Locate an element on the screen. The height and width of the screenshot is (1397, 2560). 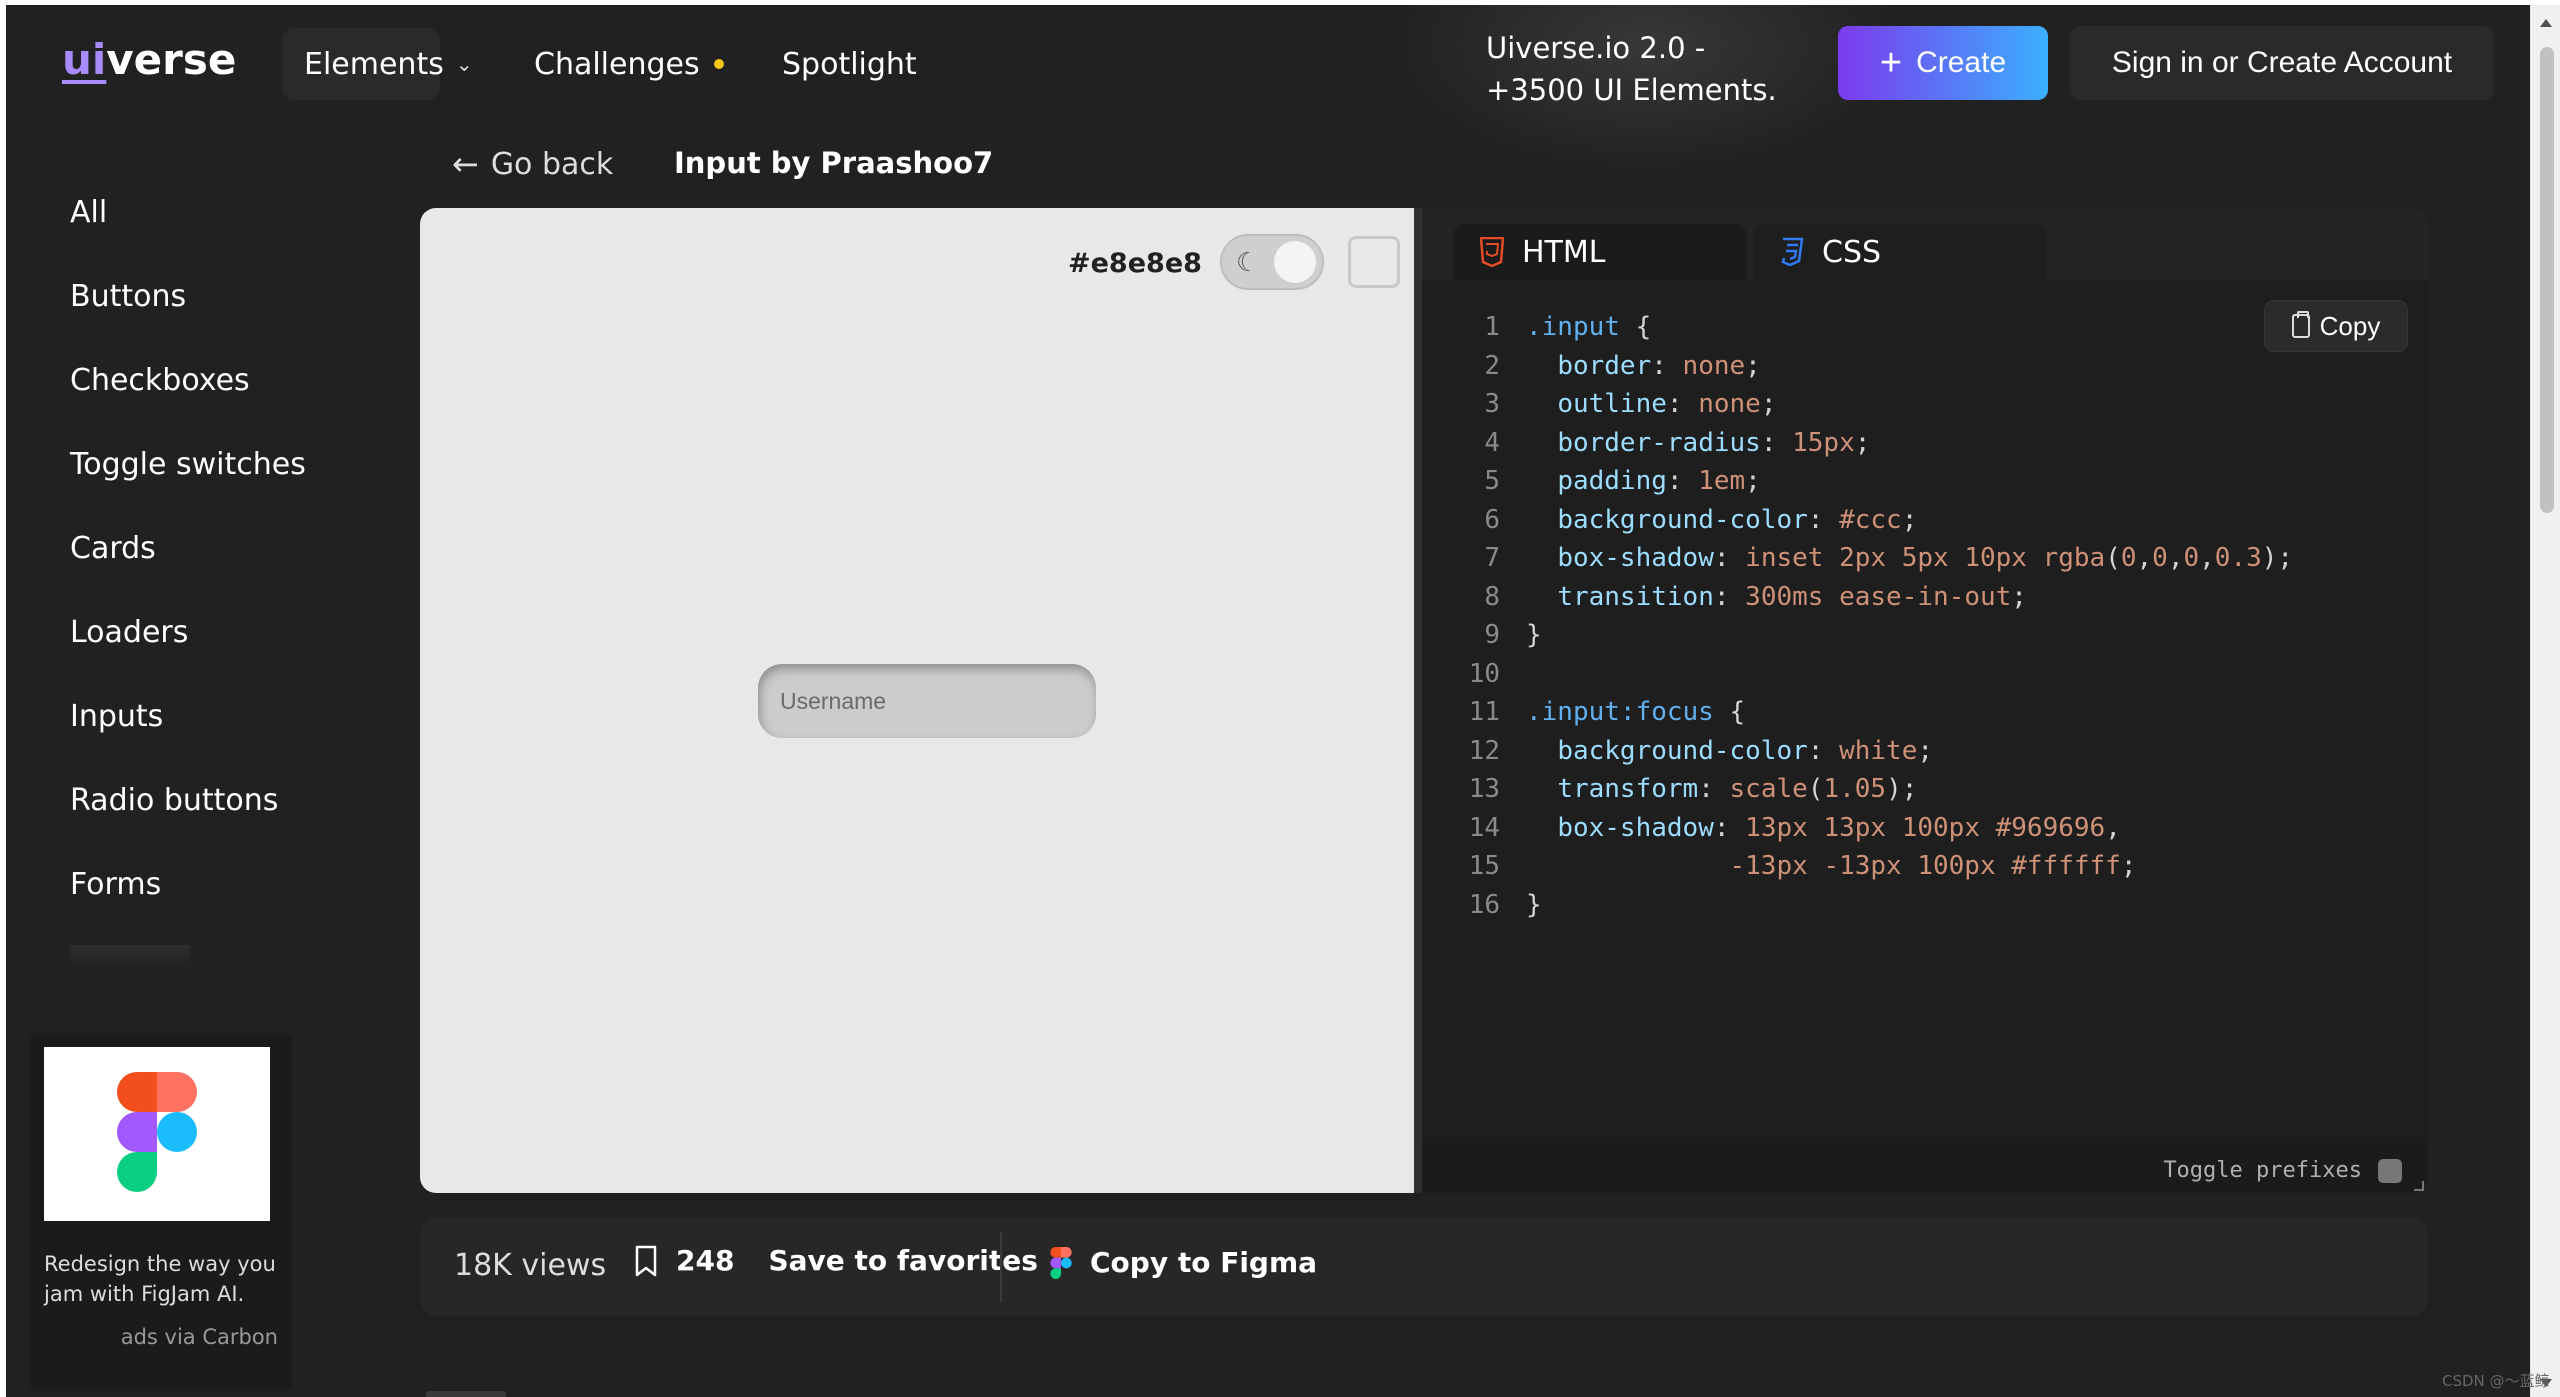
sidebar-item-loaders: Loaders is located at coordinates (129, 632).